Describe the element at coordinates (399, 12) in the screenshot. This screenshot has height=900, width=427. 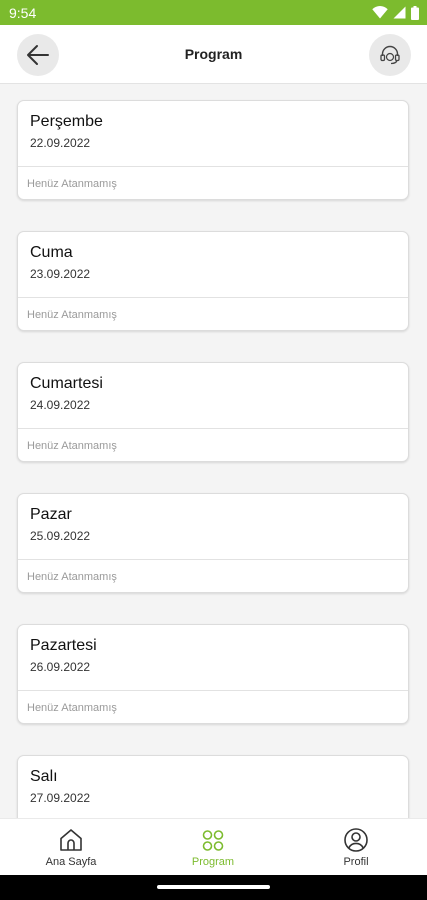
I see `signal-icon` at that location.